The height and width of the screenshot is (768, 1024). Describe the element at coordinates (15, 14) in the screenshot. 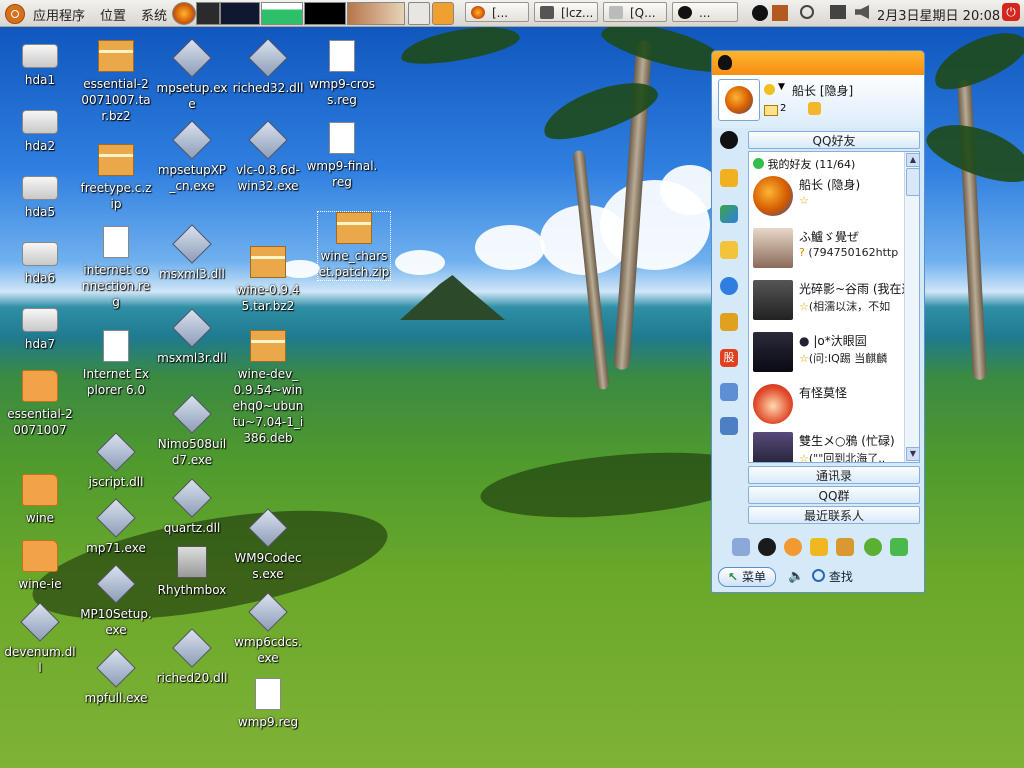

I see `ubuntu-logo-icon` at that location.